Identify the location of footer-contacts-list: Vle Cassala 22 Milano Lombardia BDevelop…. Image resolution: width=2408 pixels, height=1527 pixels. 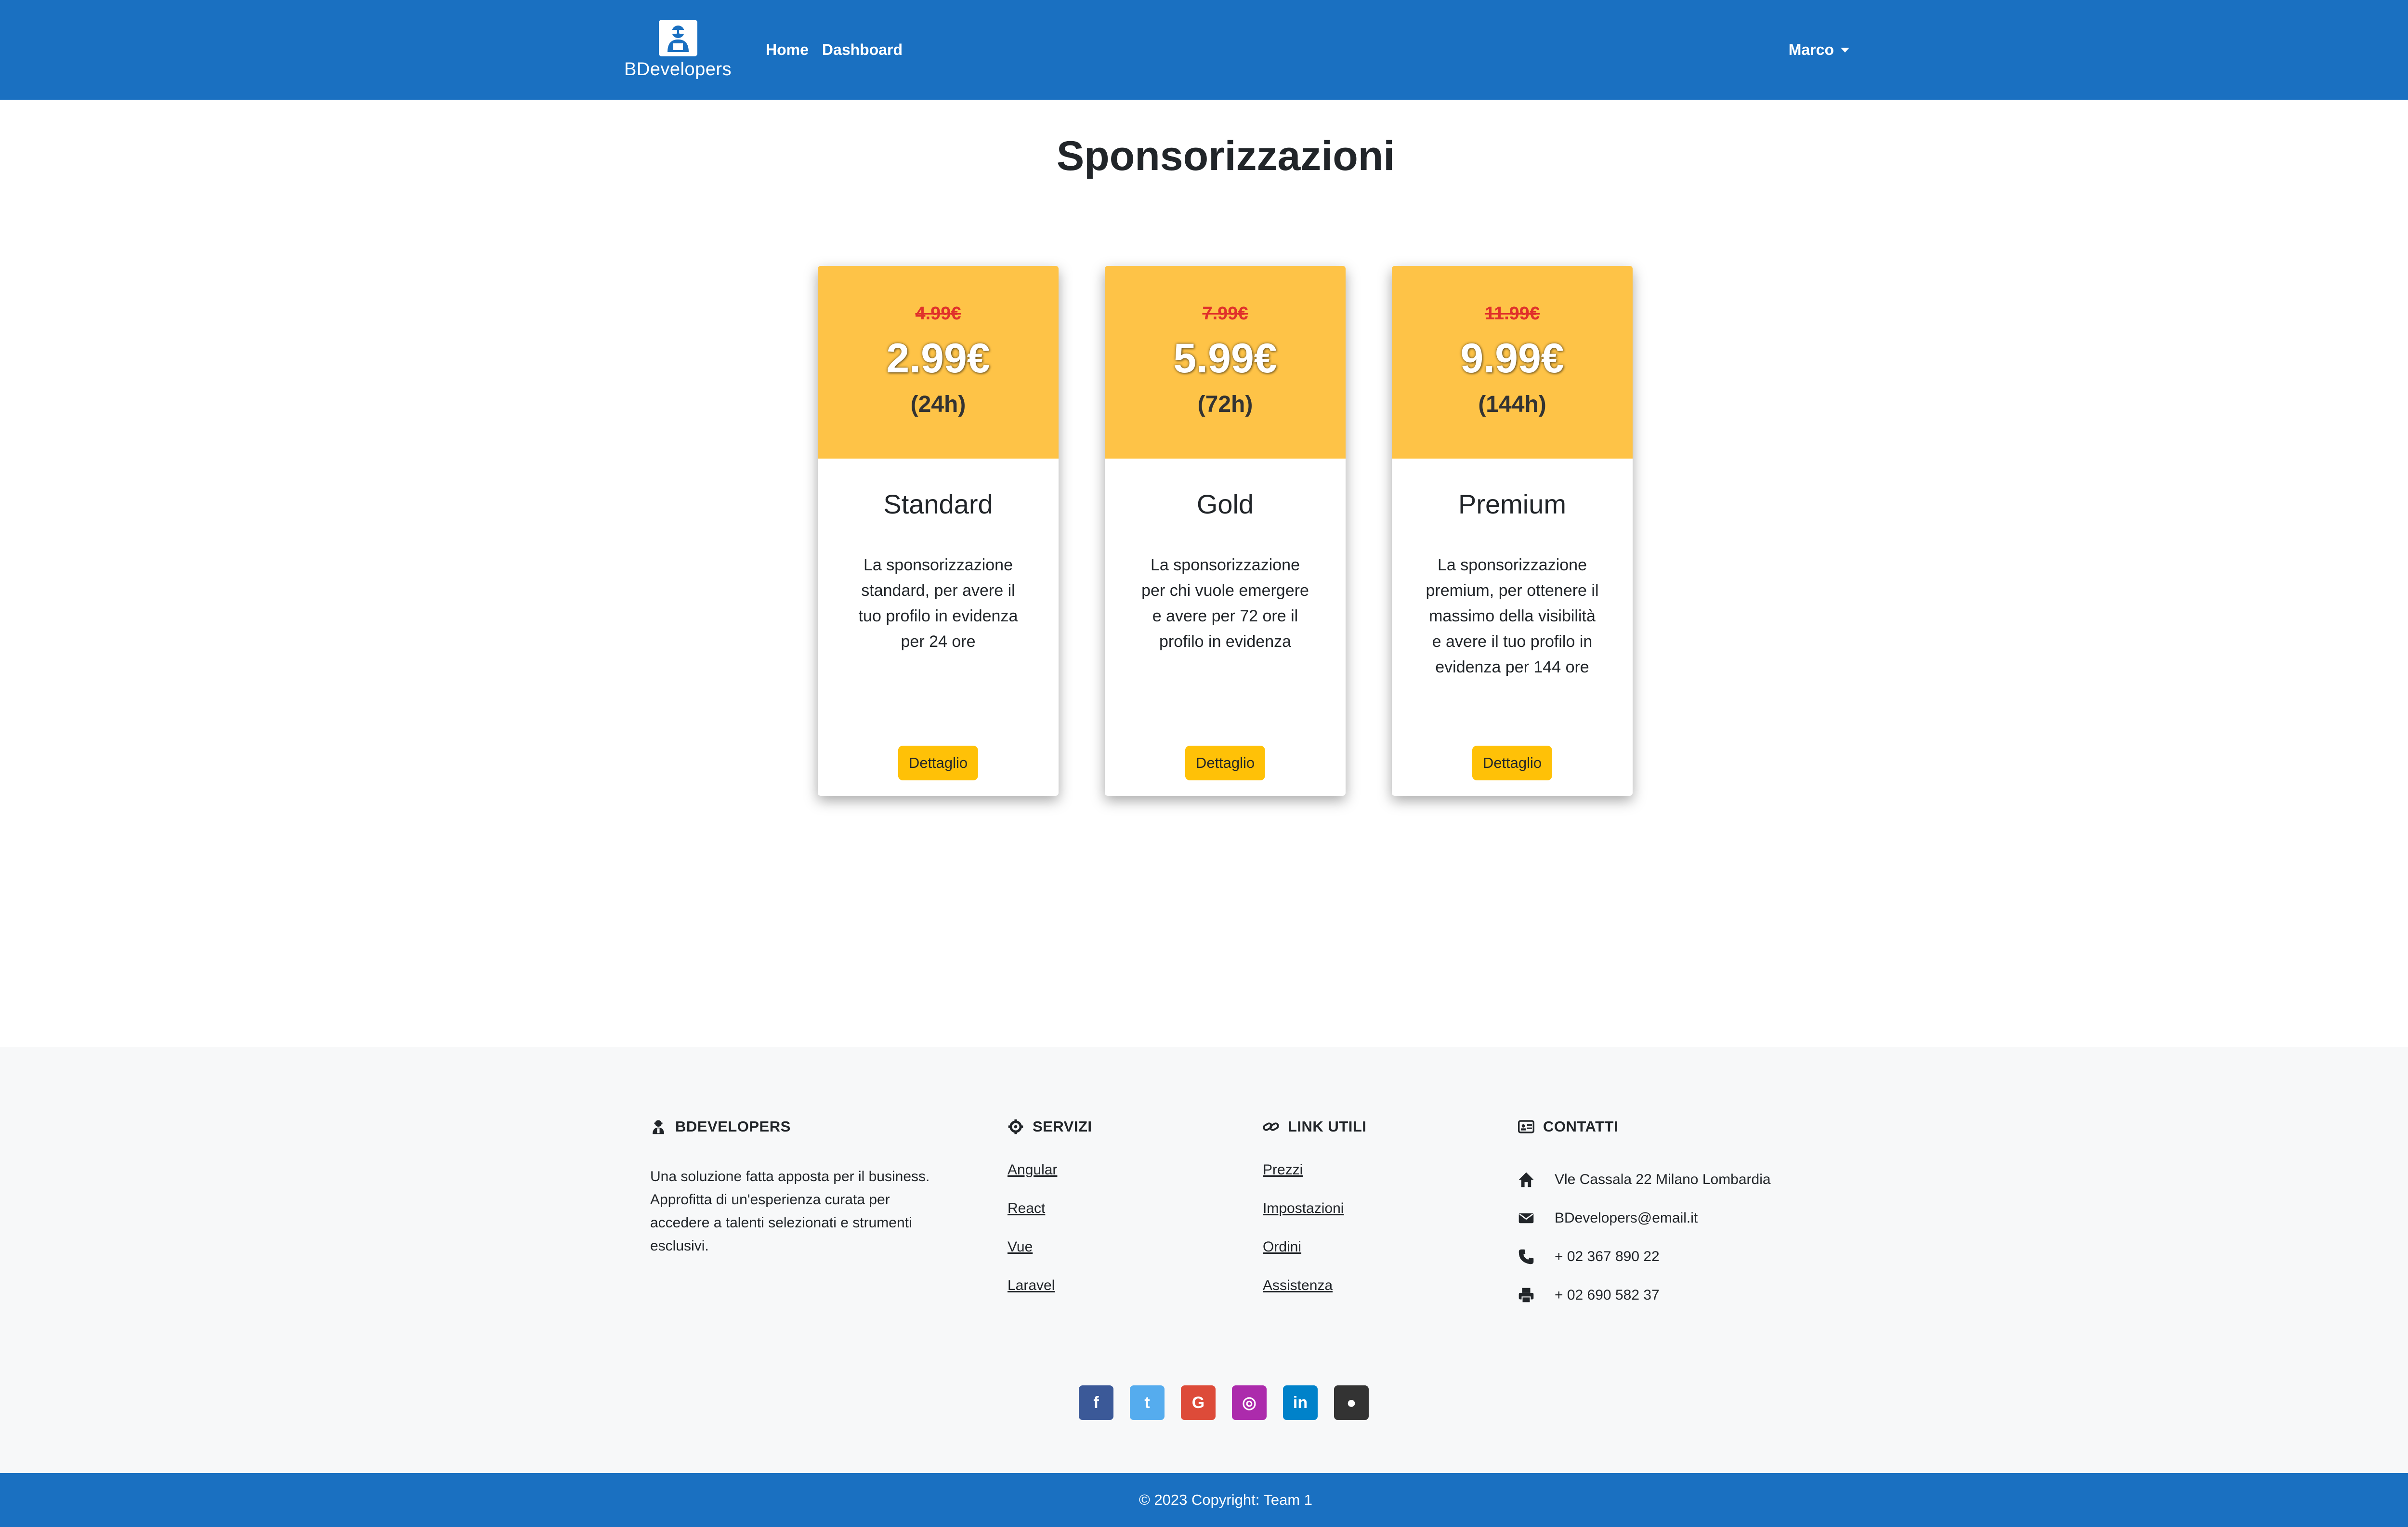
(1644, 1237).